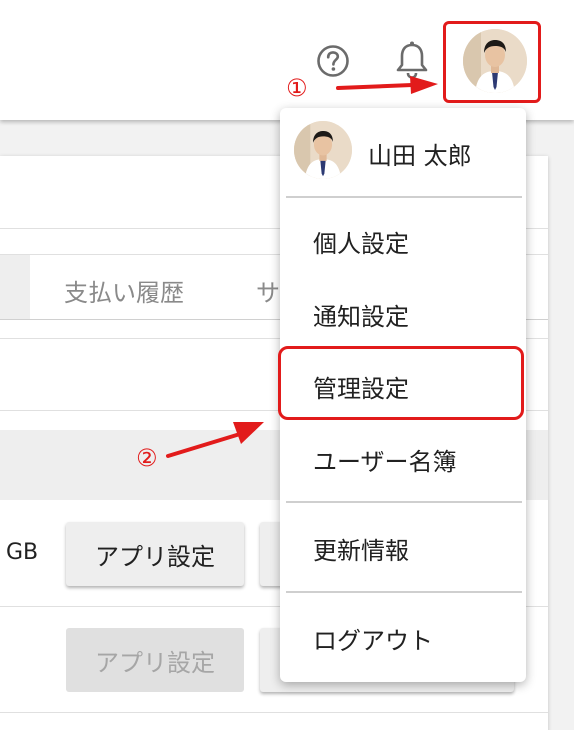  What do you see at coordinates (155, 660) in the screenshot?
I see `app-settings-button-disabled: アプリ設定` at bounding box center [155, 660].